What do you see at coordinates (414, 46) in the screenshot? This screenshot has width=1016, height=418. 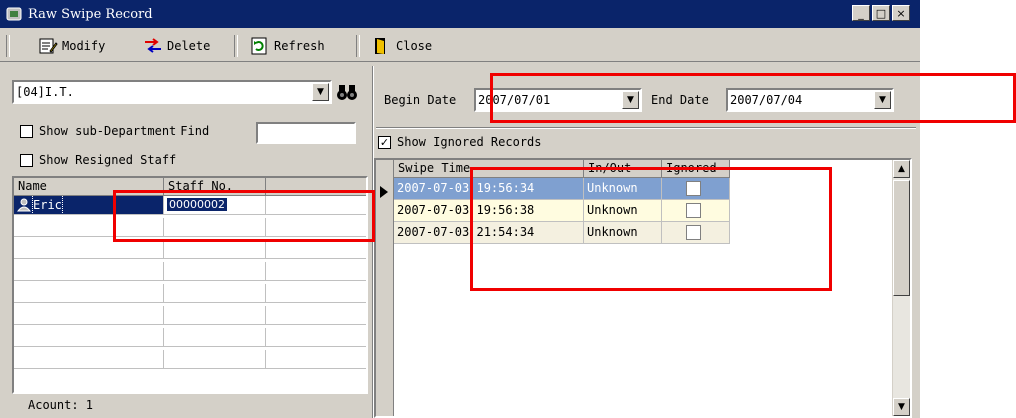 I see `close-label: Close` at bounding box center [414, 46].